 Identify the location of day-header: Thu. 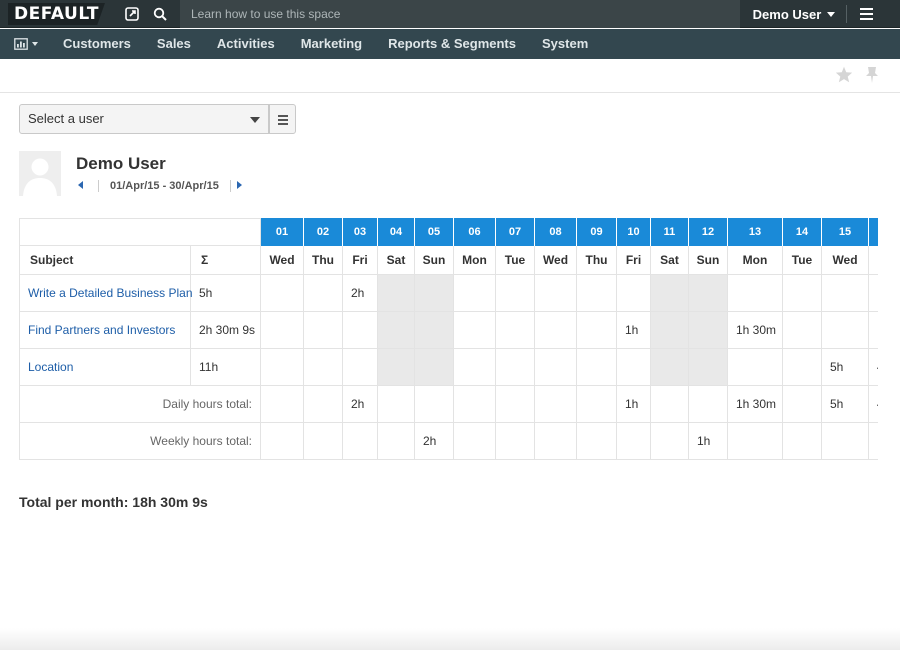
(873, 260).